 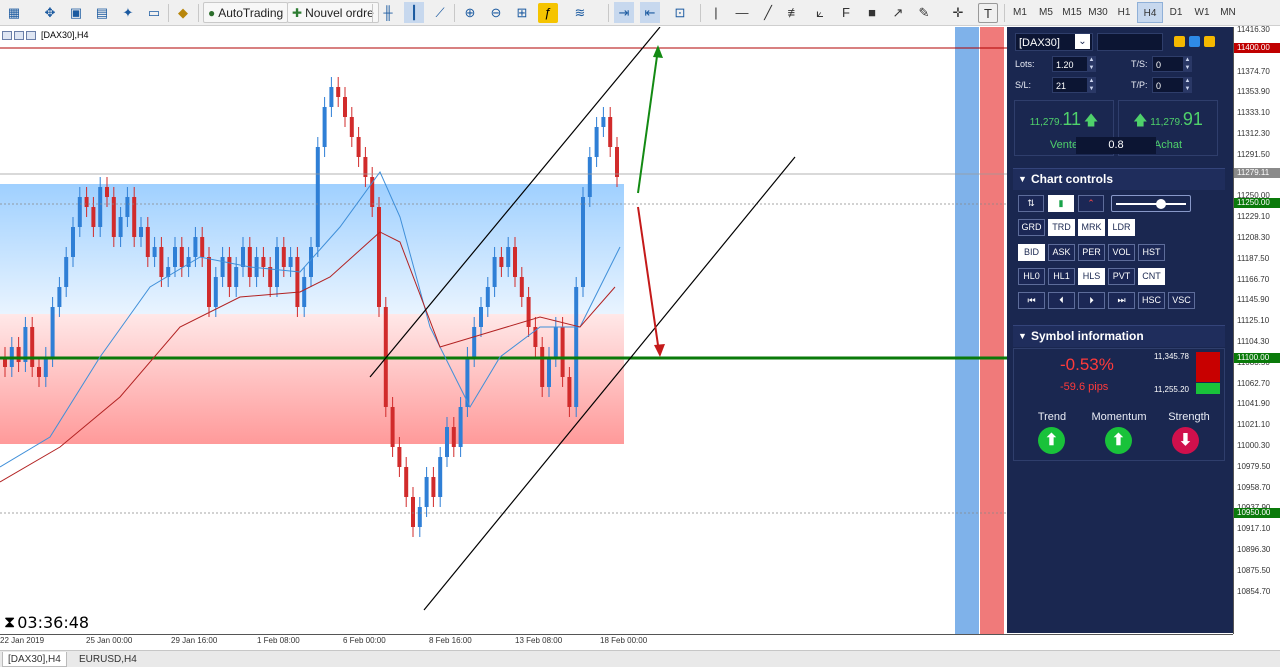 I want to click on control-row2-button: BID, so click(x=1031, y=252).